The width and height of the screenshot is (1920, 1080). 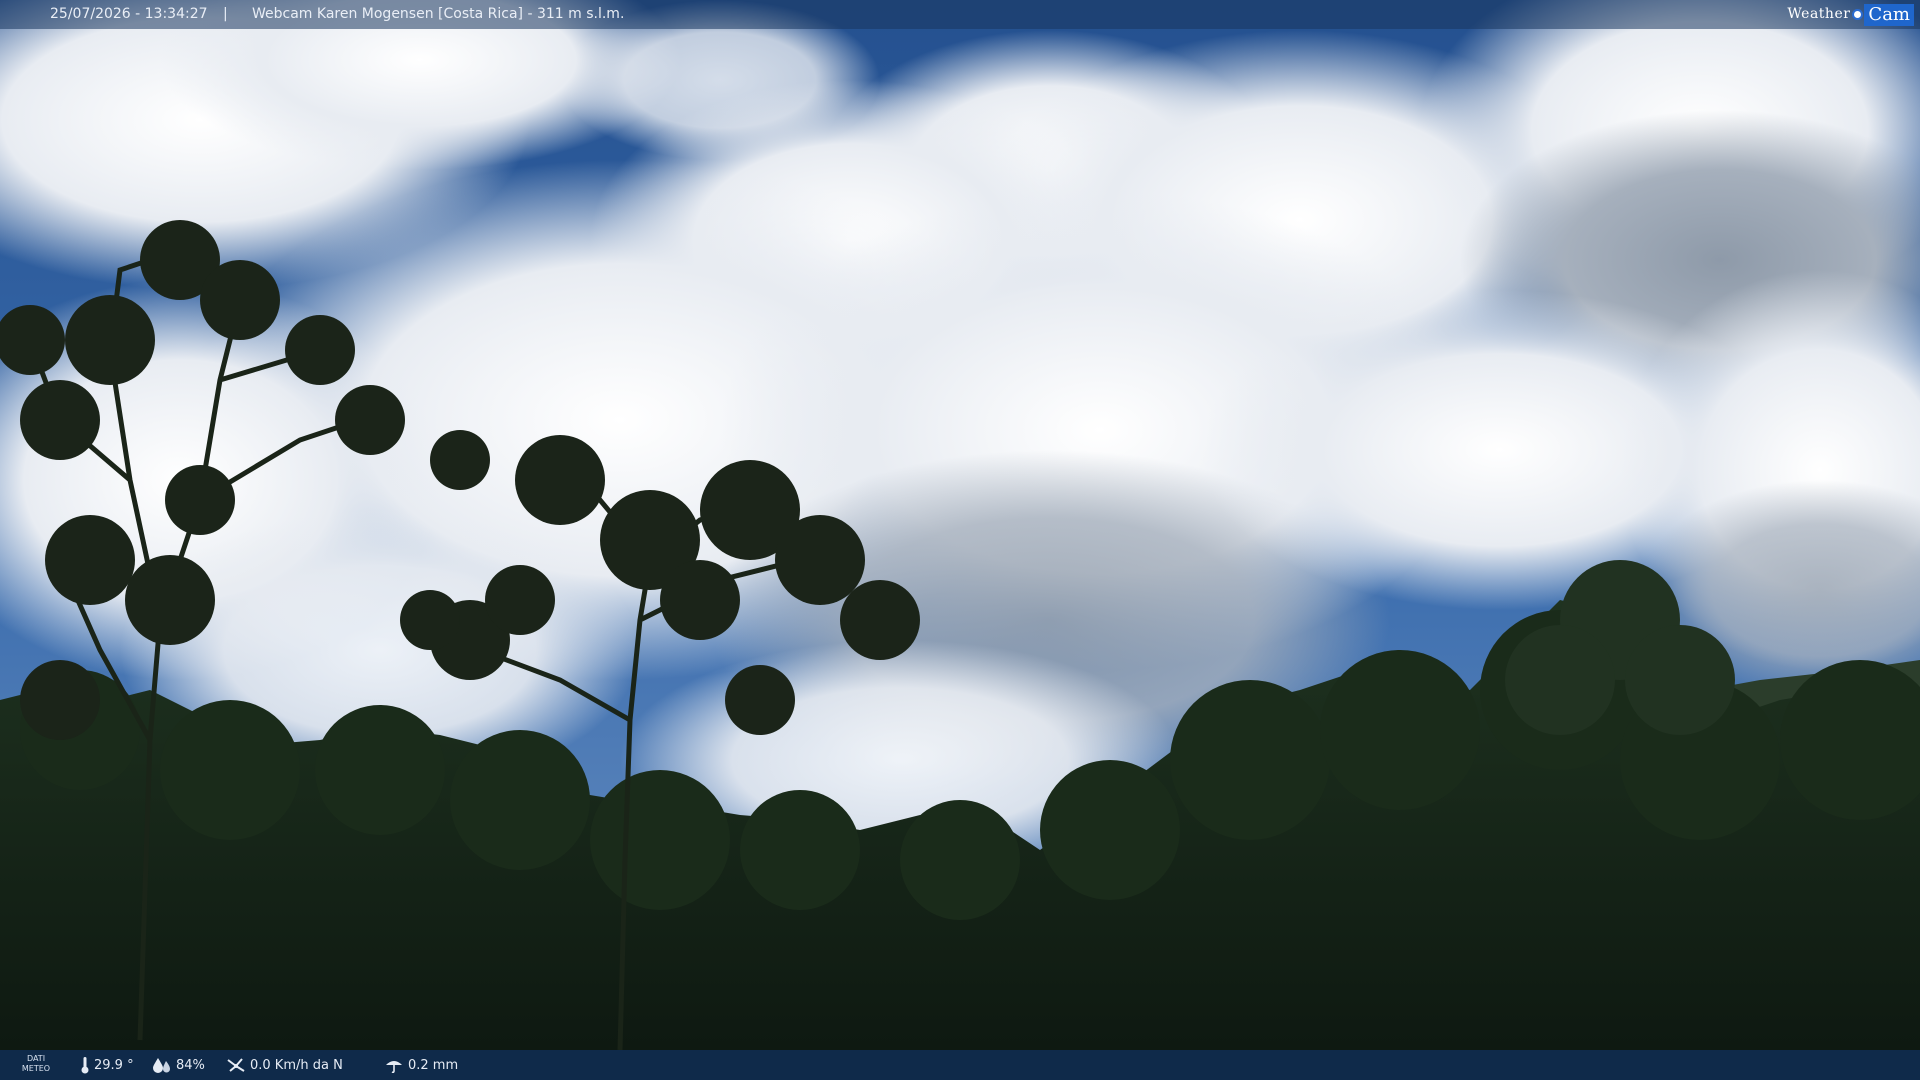 I want to click on logo-dot-icon, so click(x=1858, y=14).